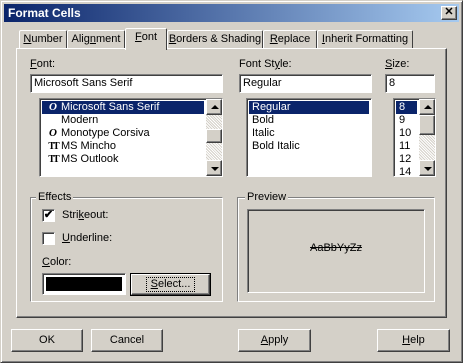 Image resolution: width=463 pixels, height=363 pixels. Describe the element at coordinates (309, 133) in the screenshot. I see `font-style-item: Italic` at that location.